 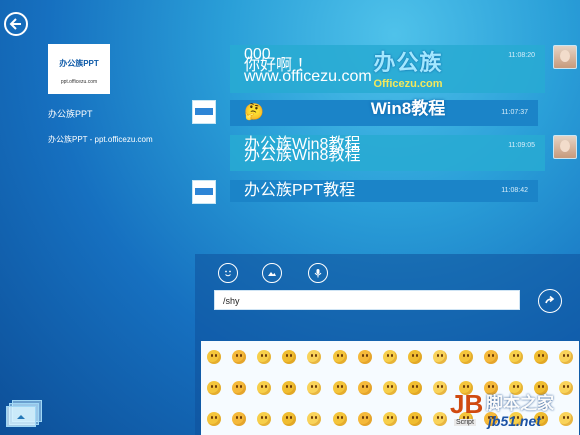 I want to click on user-avatar, so click(x=565, y=147).